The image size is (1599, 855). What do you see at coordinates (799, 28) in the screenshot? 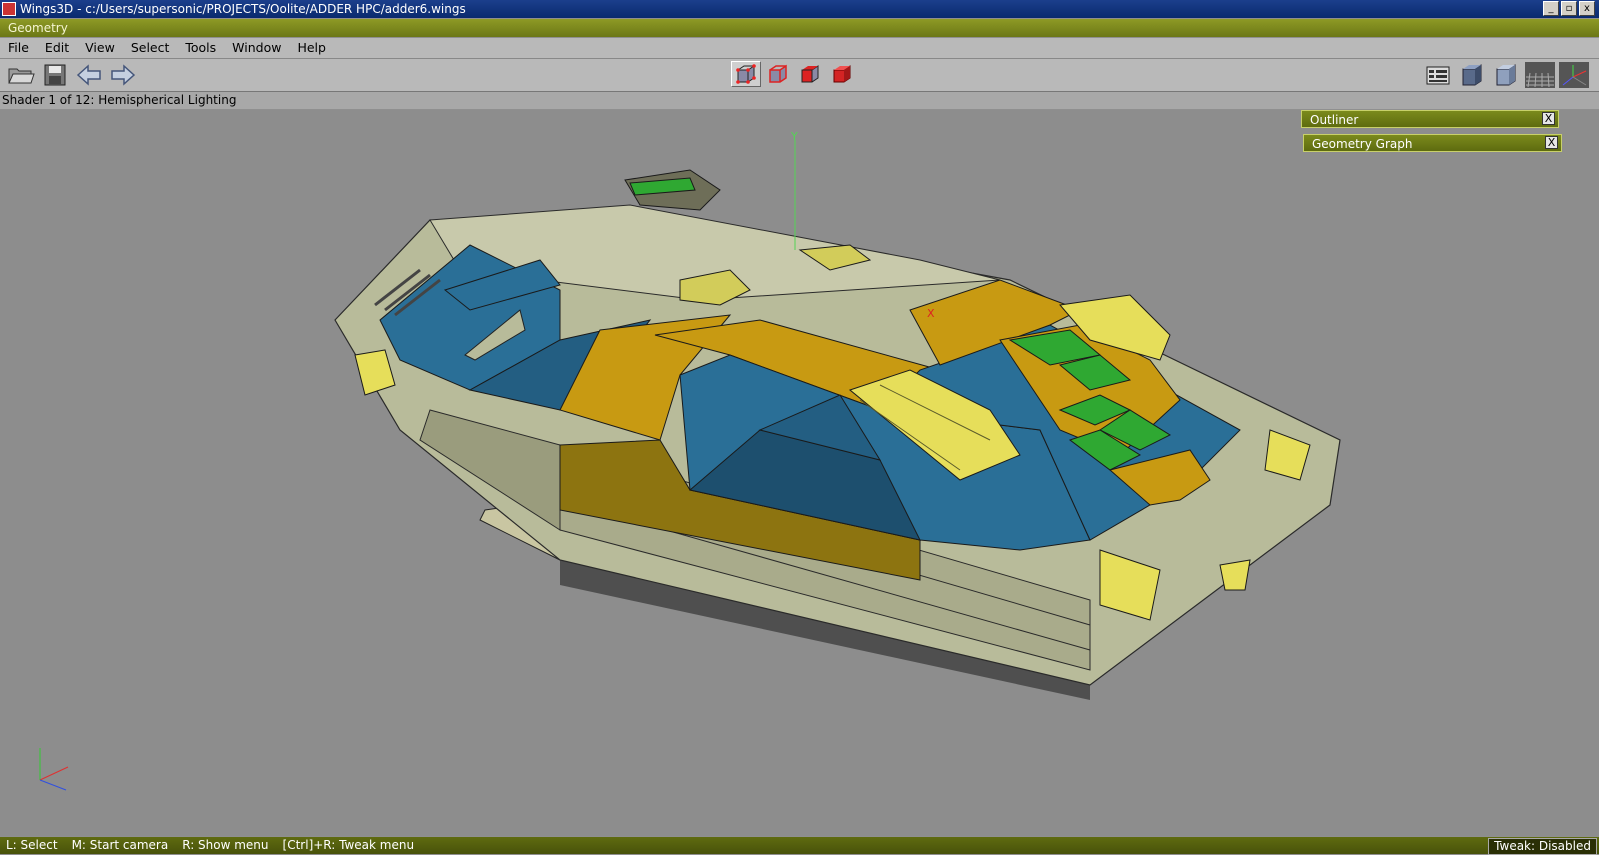
I see `geometry-window-tab: Geometry` at bounding box center [799, 28].